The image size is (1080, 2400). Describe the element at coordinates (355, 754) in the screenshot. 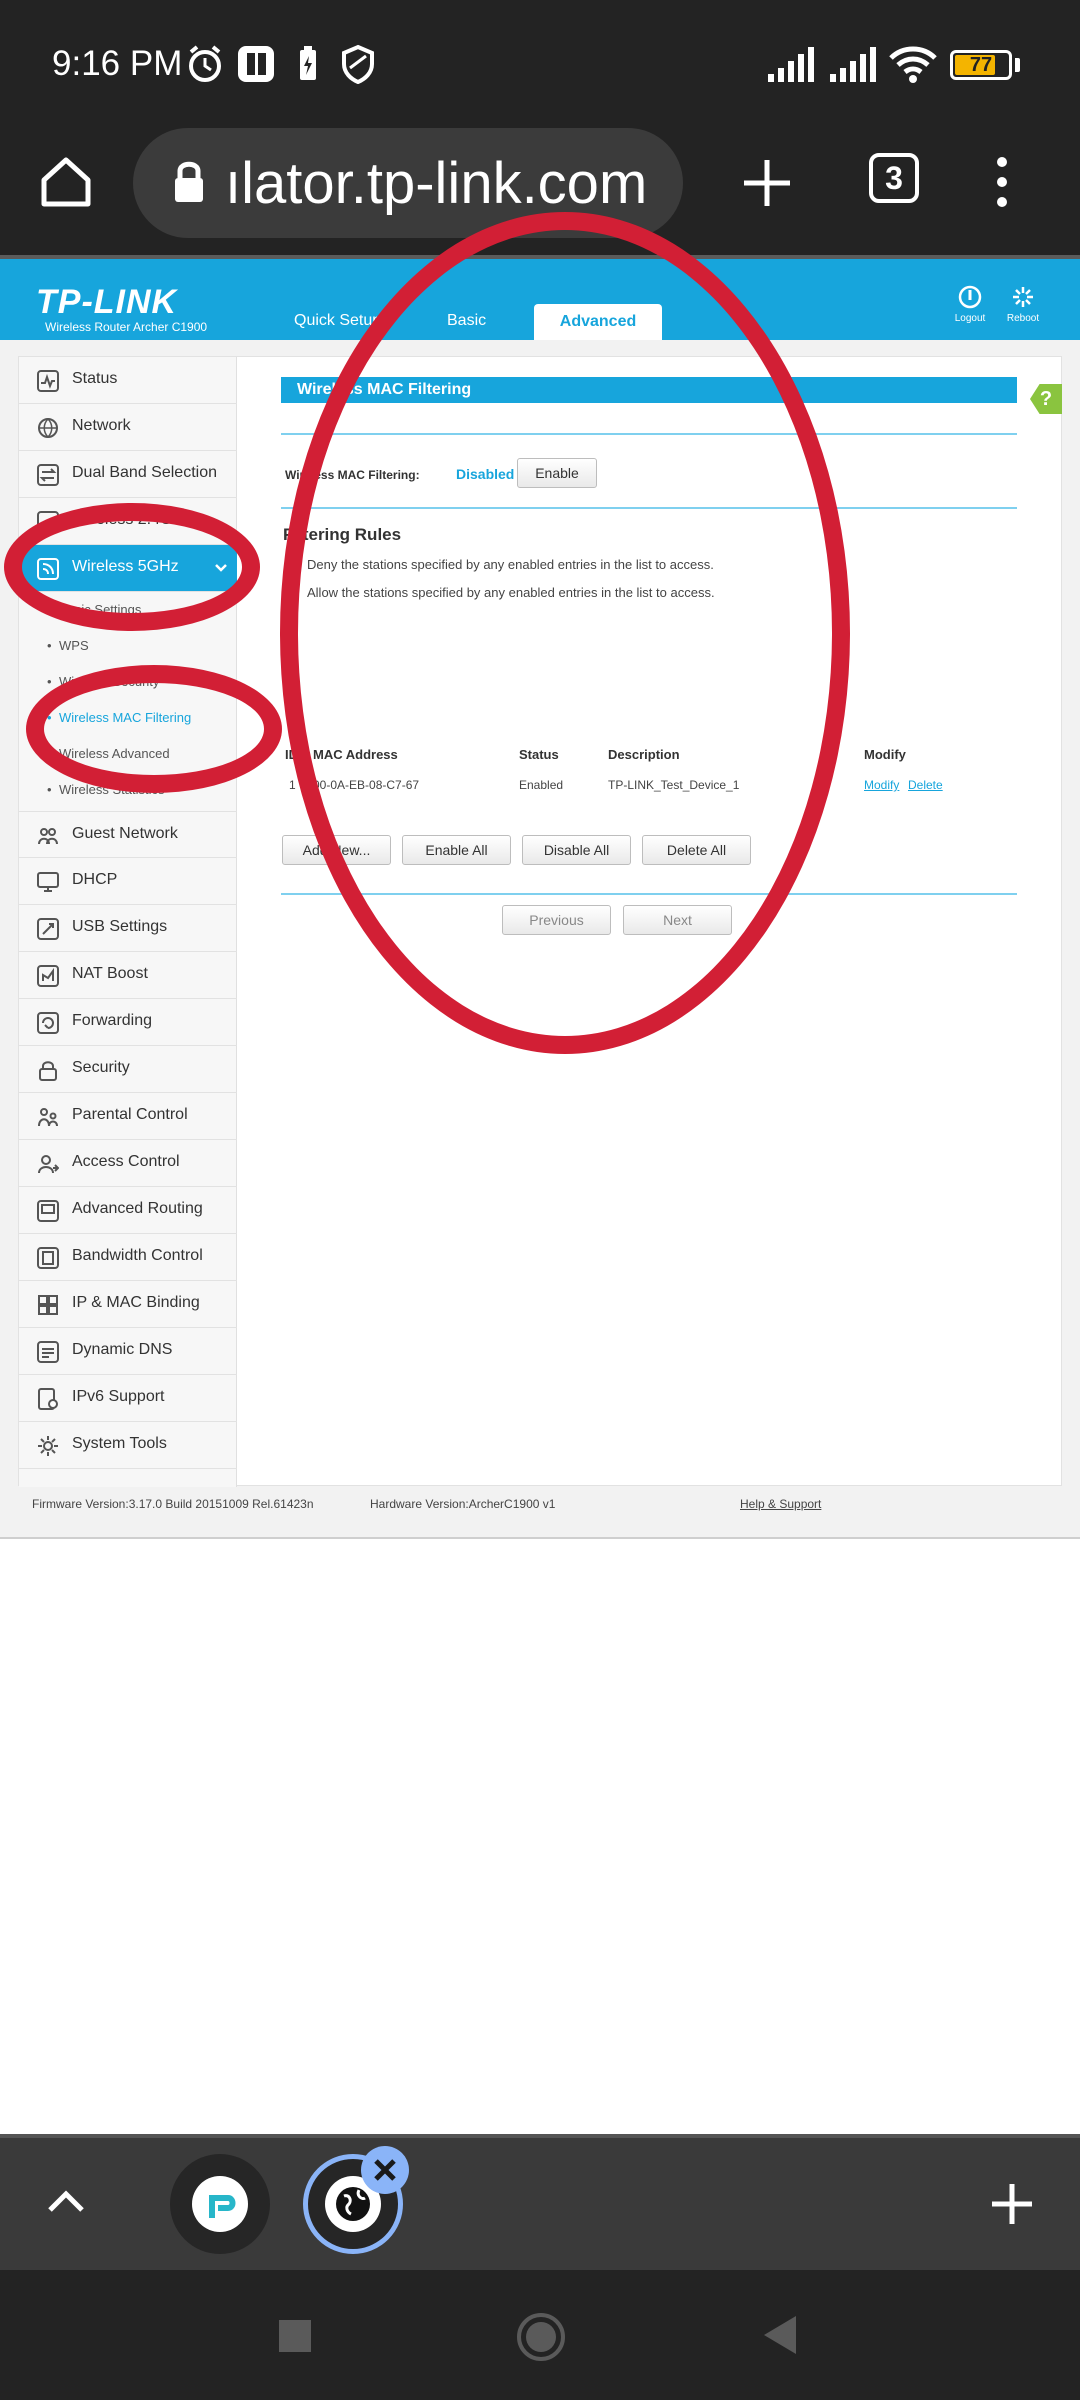

I see `col-mac: MAC Address` at that location.